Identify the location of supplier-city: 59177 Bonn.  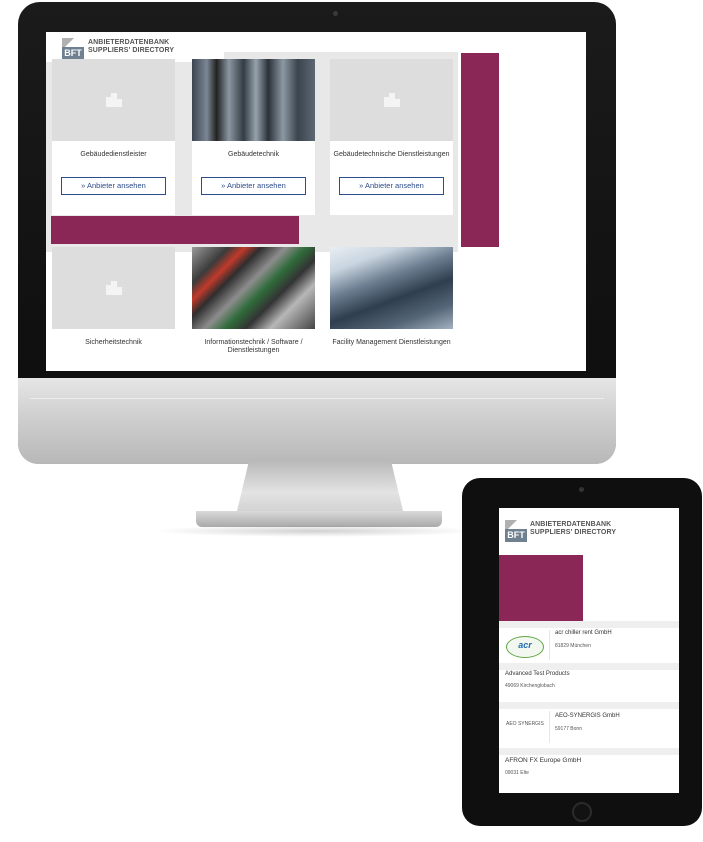
(568, 729).